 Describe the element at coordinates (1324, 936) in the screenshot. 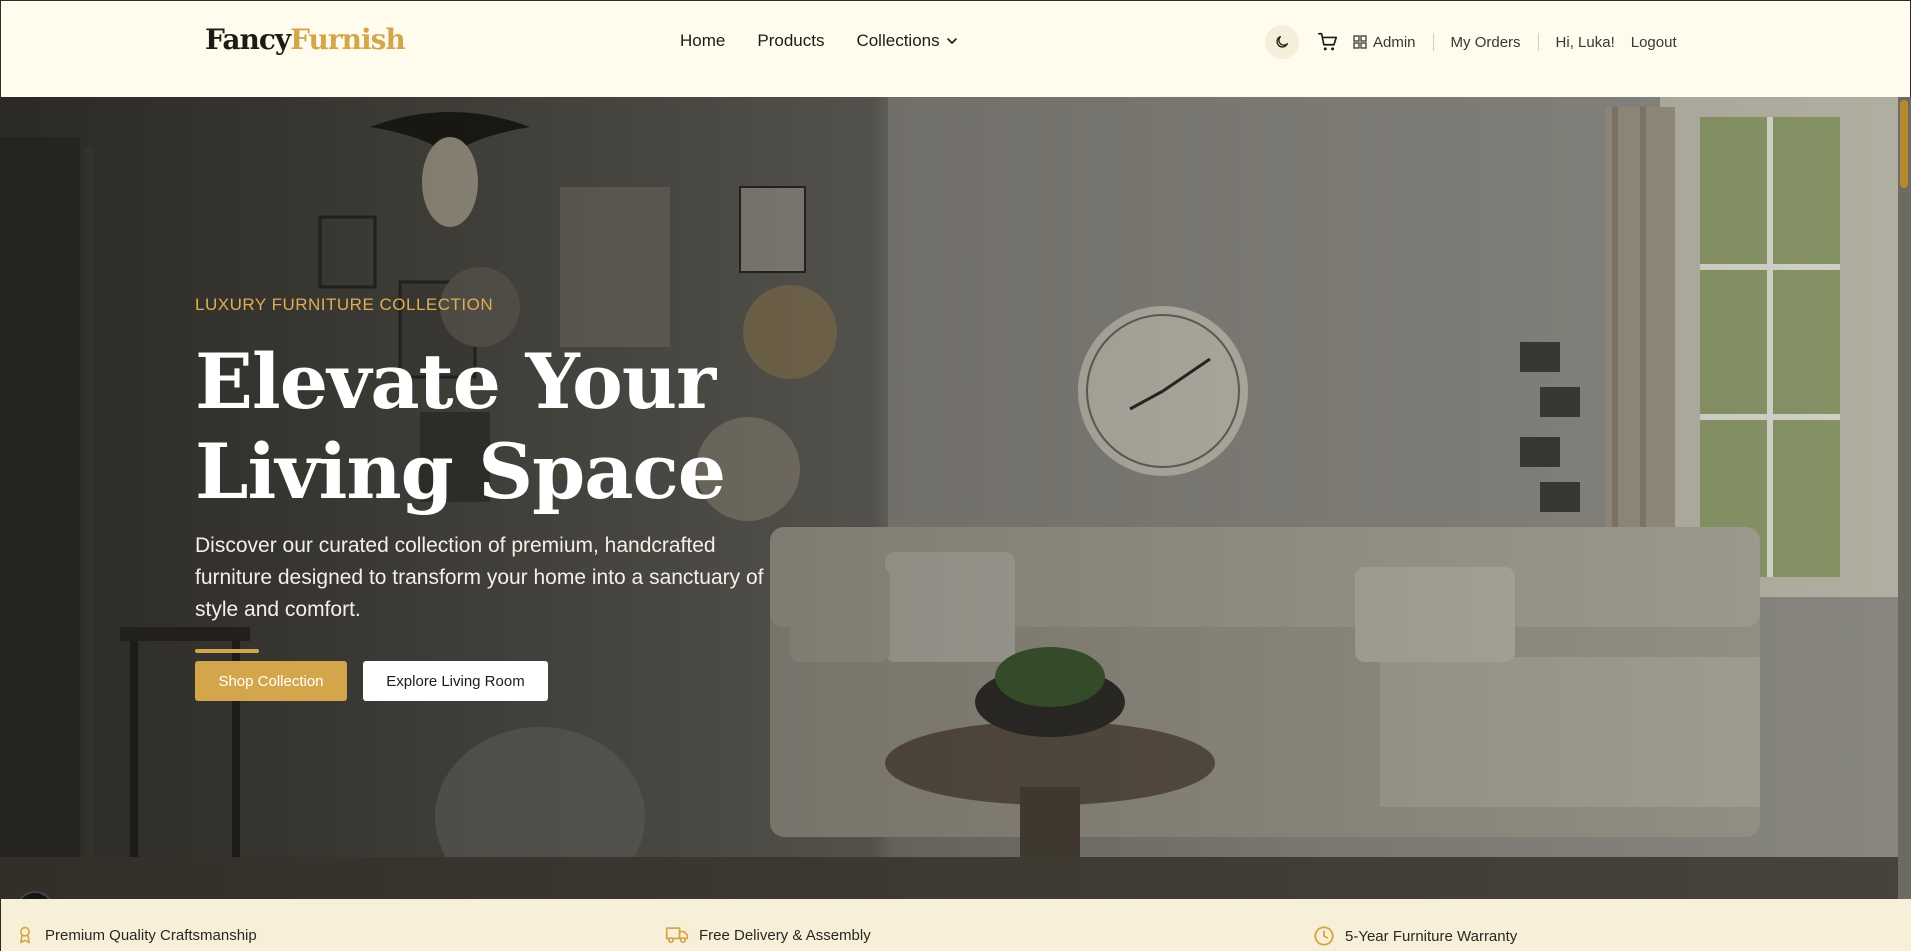

I see `clock-icon` at that location.